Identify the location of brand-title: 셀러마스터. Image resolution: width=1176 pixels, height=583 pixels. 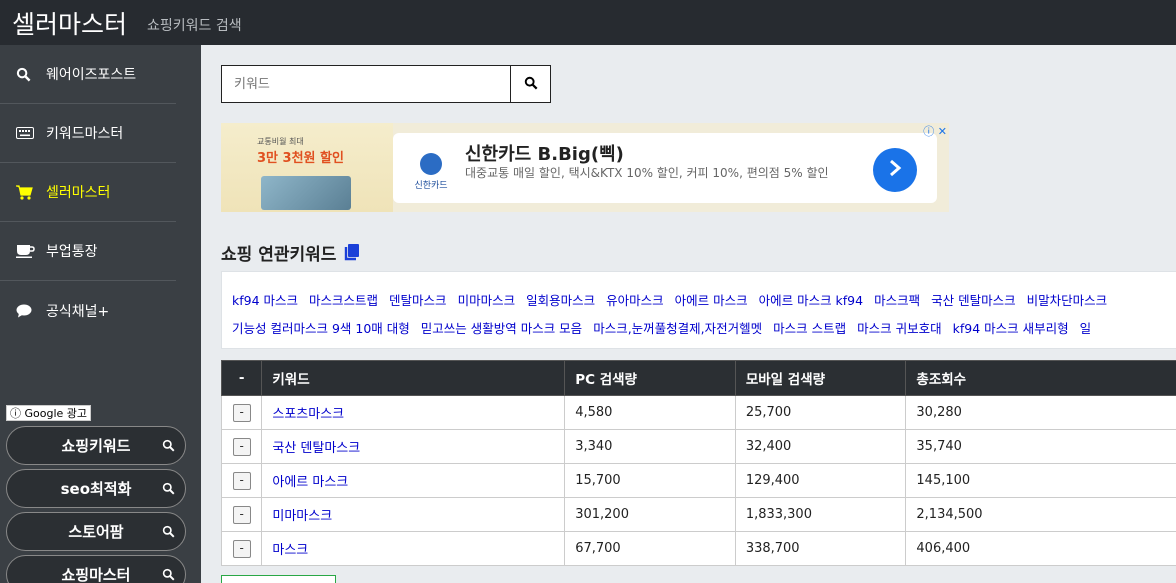
(69, 23).